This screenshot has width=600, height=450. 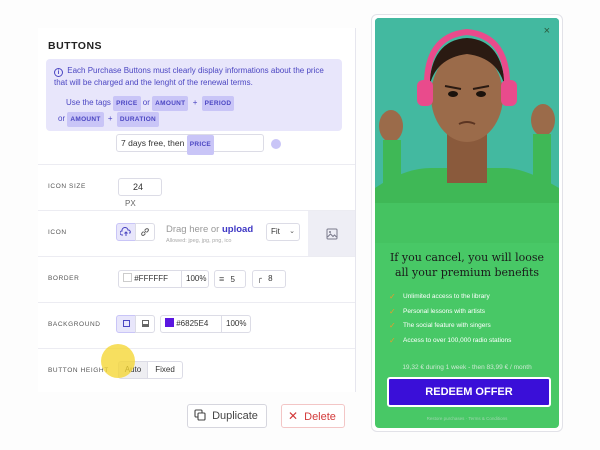 I want to click on background-row: BACKGROUND #6825E4 100%, so click(x=196, y=325).